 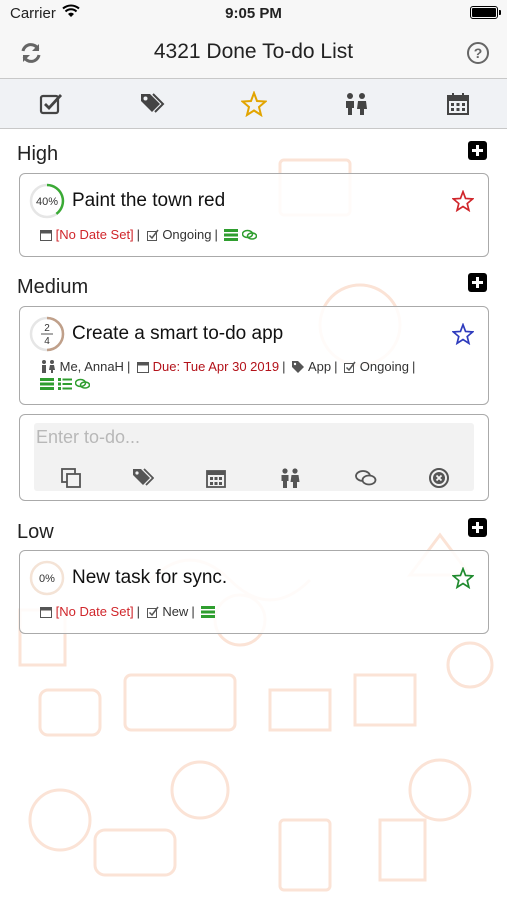 I want to click on progress-total: 4, so click(x=47, y=341).